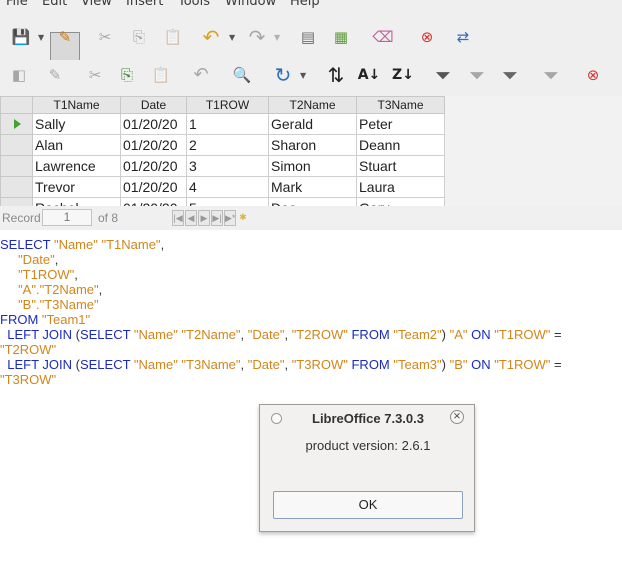 The image size is (622, 565). I want to click on menu-file: File, so click(17, 4).